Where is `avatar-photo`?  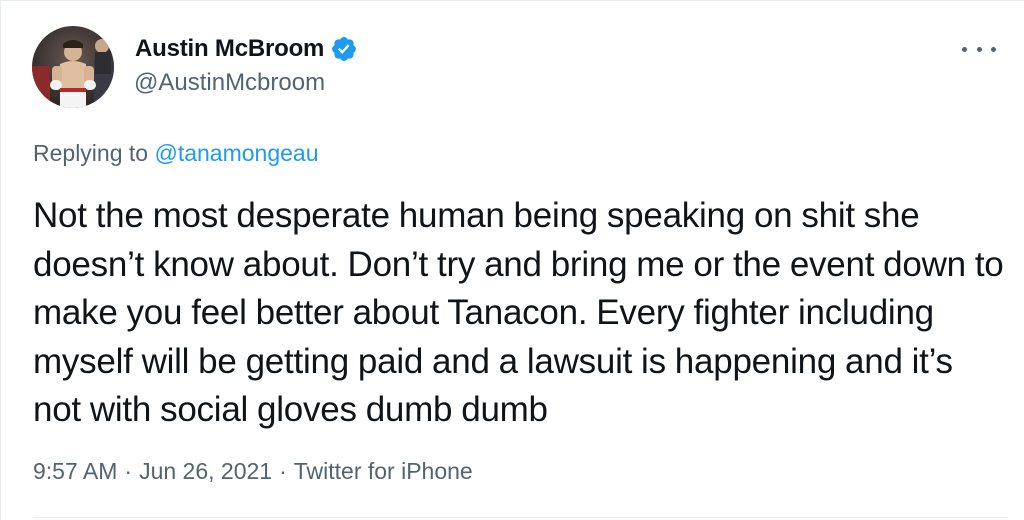
avatar-photo is located at coordinates (73, 67).